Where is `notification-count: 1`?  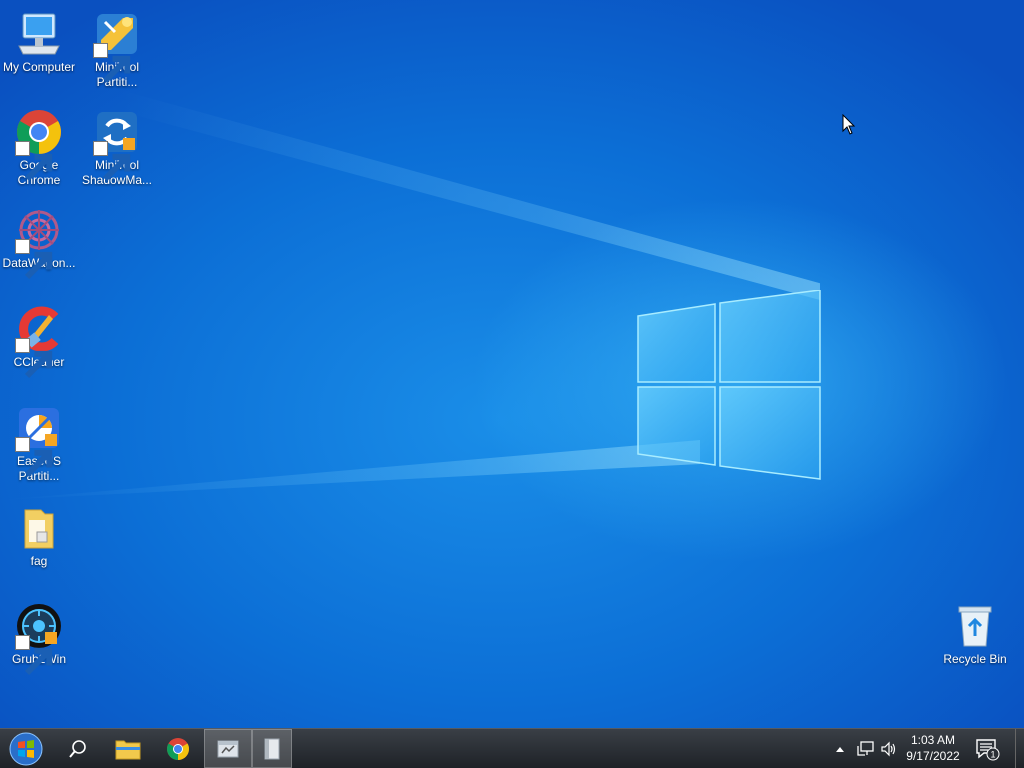
notification-count: 1 is located at coordinates (992, 754).